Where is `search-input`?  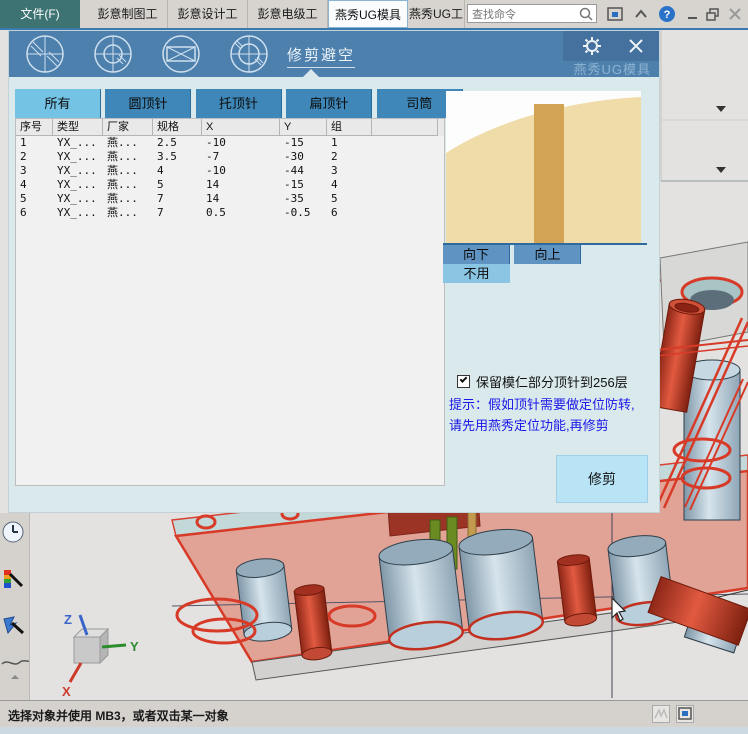
search-input is located at coordinates (521, 15).